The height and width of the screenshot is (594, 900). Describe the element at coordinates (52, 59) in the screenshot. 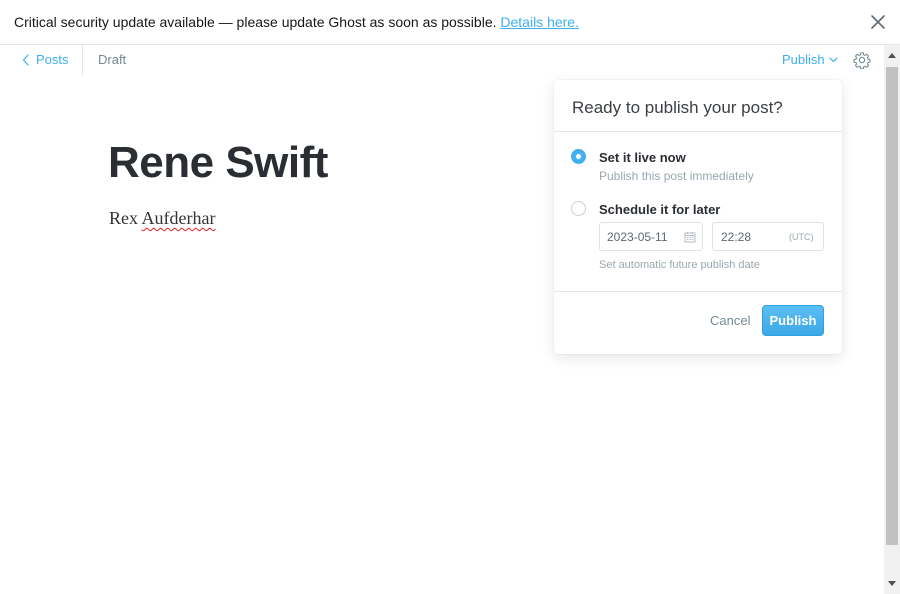

I see `back-link-label: Posts` at that location.